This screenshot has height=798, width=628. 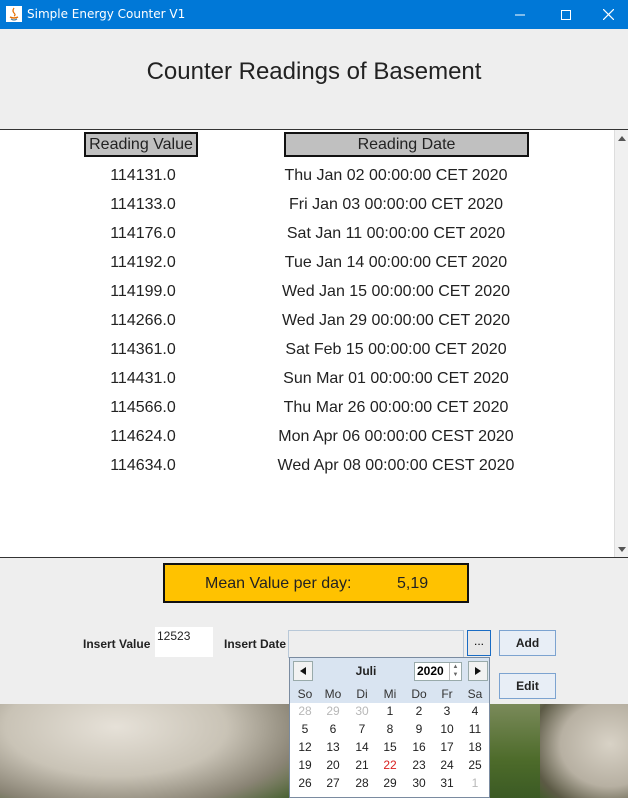 What do you see at coordinates (566, 14) in the screenshot?
I see `maximize-button` at bounding box center [566, 14].